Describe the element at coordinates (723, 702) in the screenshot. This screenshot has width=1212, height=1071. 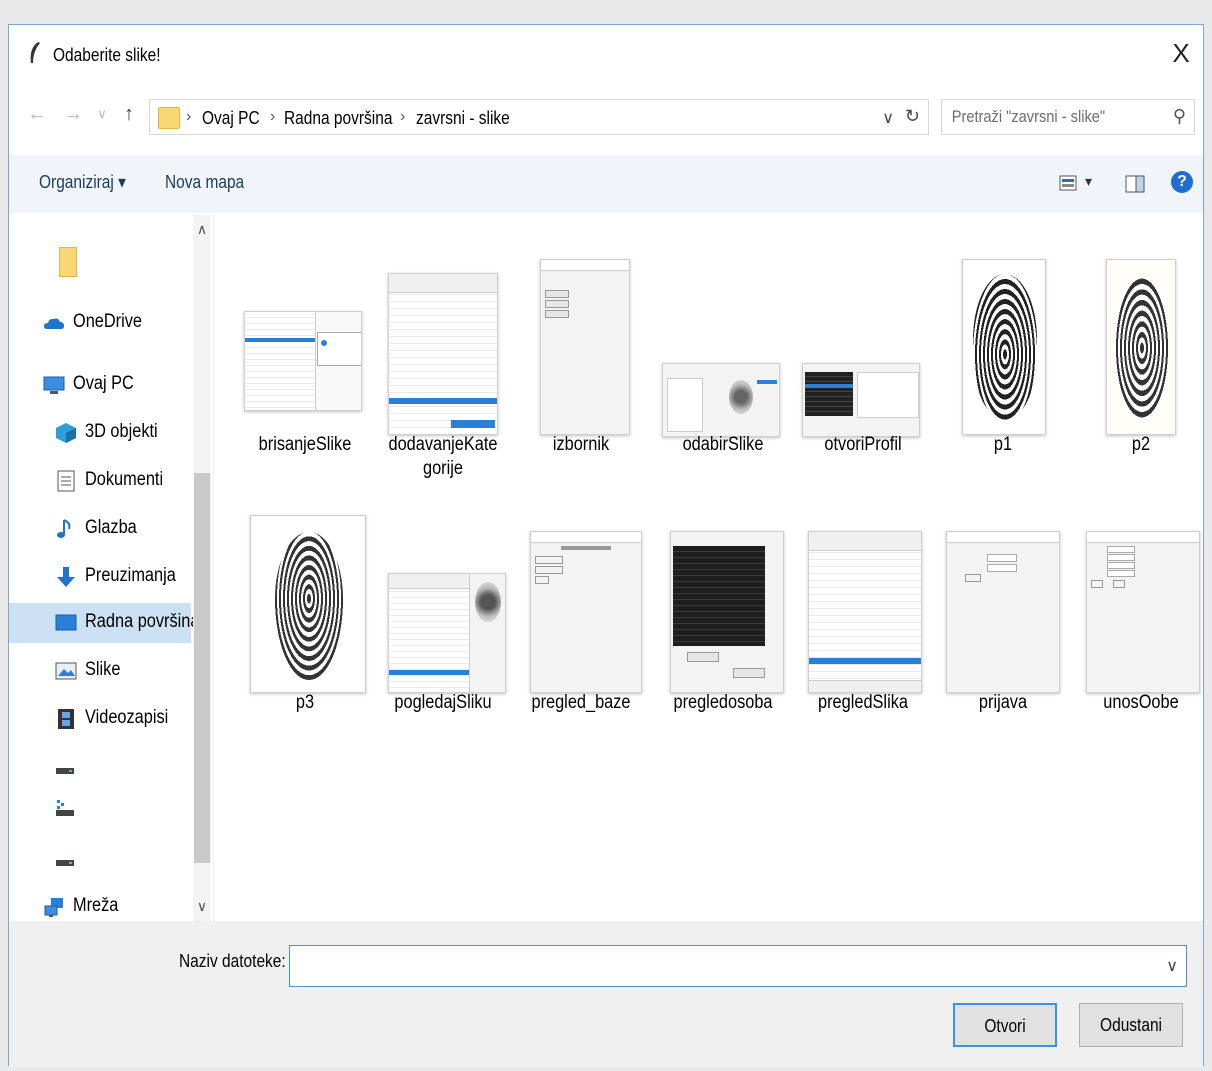
I see `file-name: pregledosoba` at that location.